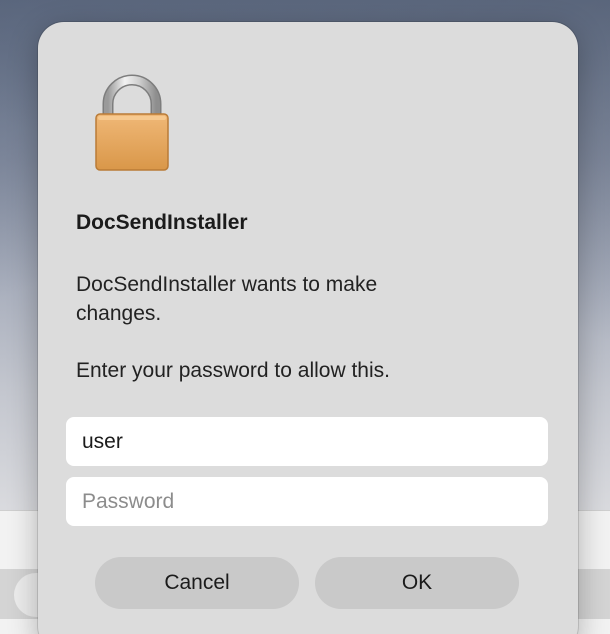 The width and height of the screenshot is (610, 634). Describe the element at coordinates (417, 583) in the screenshot. I see `ok-button: OK` at that location.